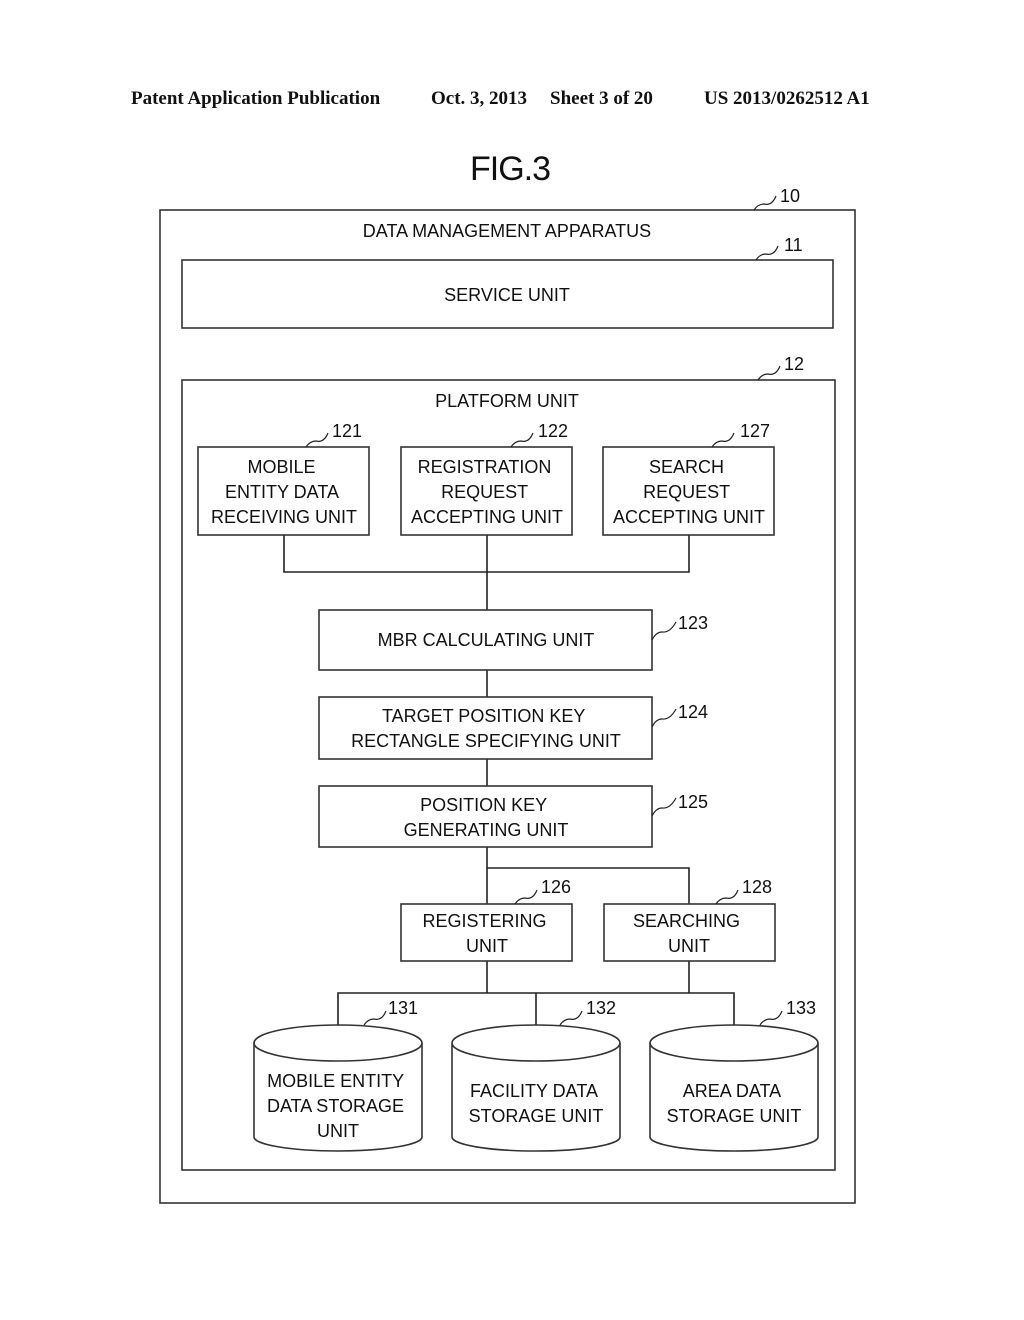  I want to click on ref-127: 127, so click(755, 431).